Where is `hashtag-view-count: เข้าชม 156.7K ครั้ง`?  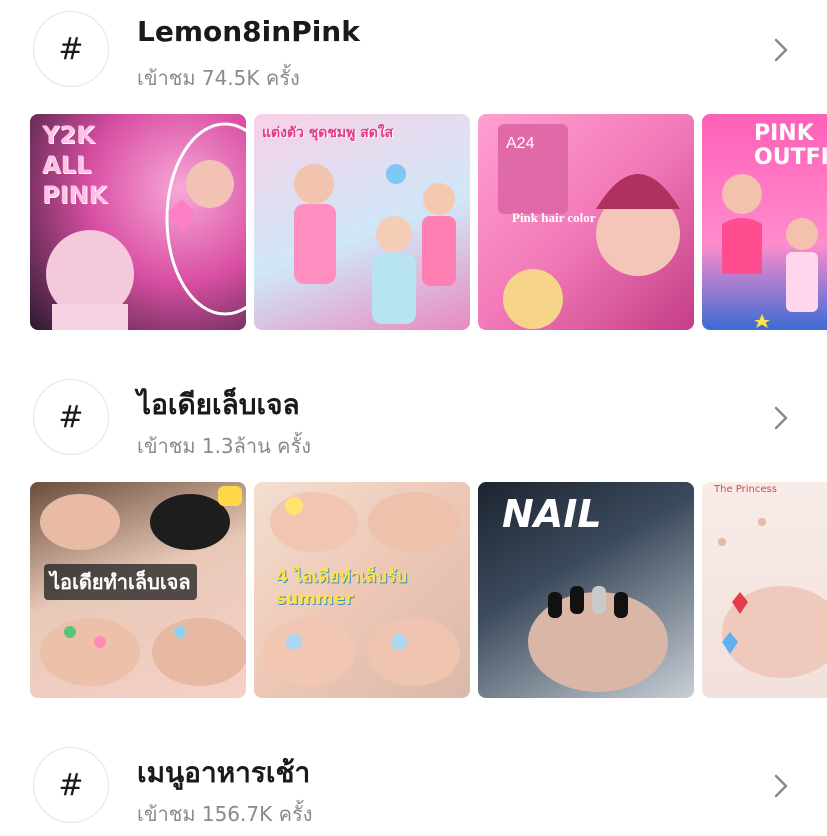 hashtag-view-count: เข้าชม 156.7K ครั้ง is located at coordinates (225, 814).